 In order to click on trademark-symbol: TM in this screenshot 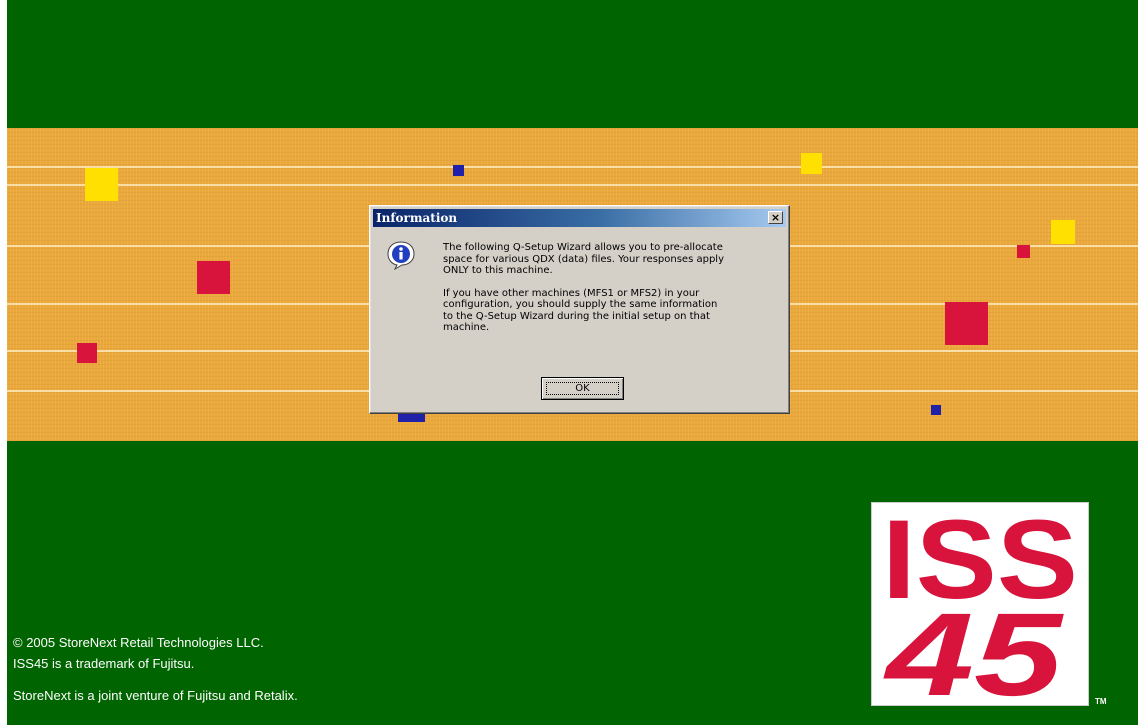, I will do `click(1101, 701)`.